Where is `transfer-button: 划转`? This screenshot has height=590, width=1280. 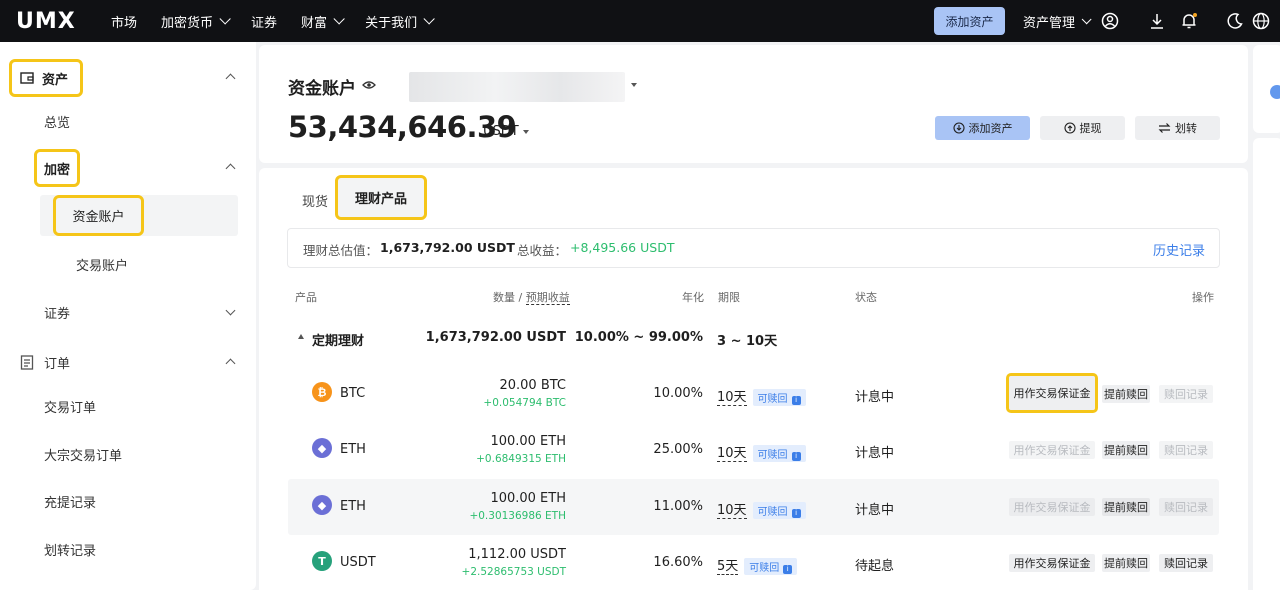
transfer-button: 划转 is located at coordinates (1177, 128).